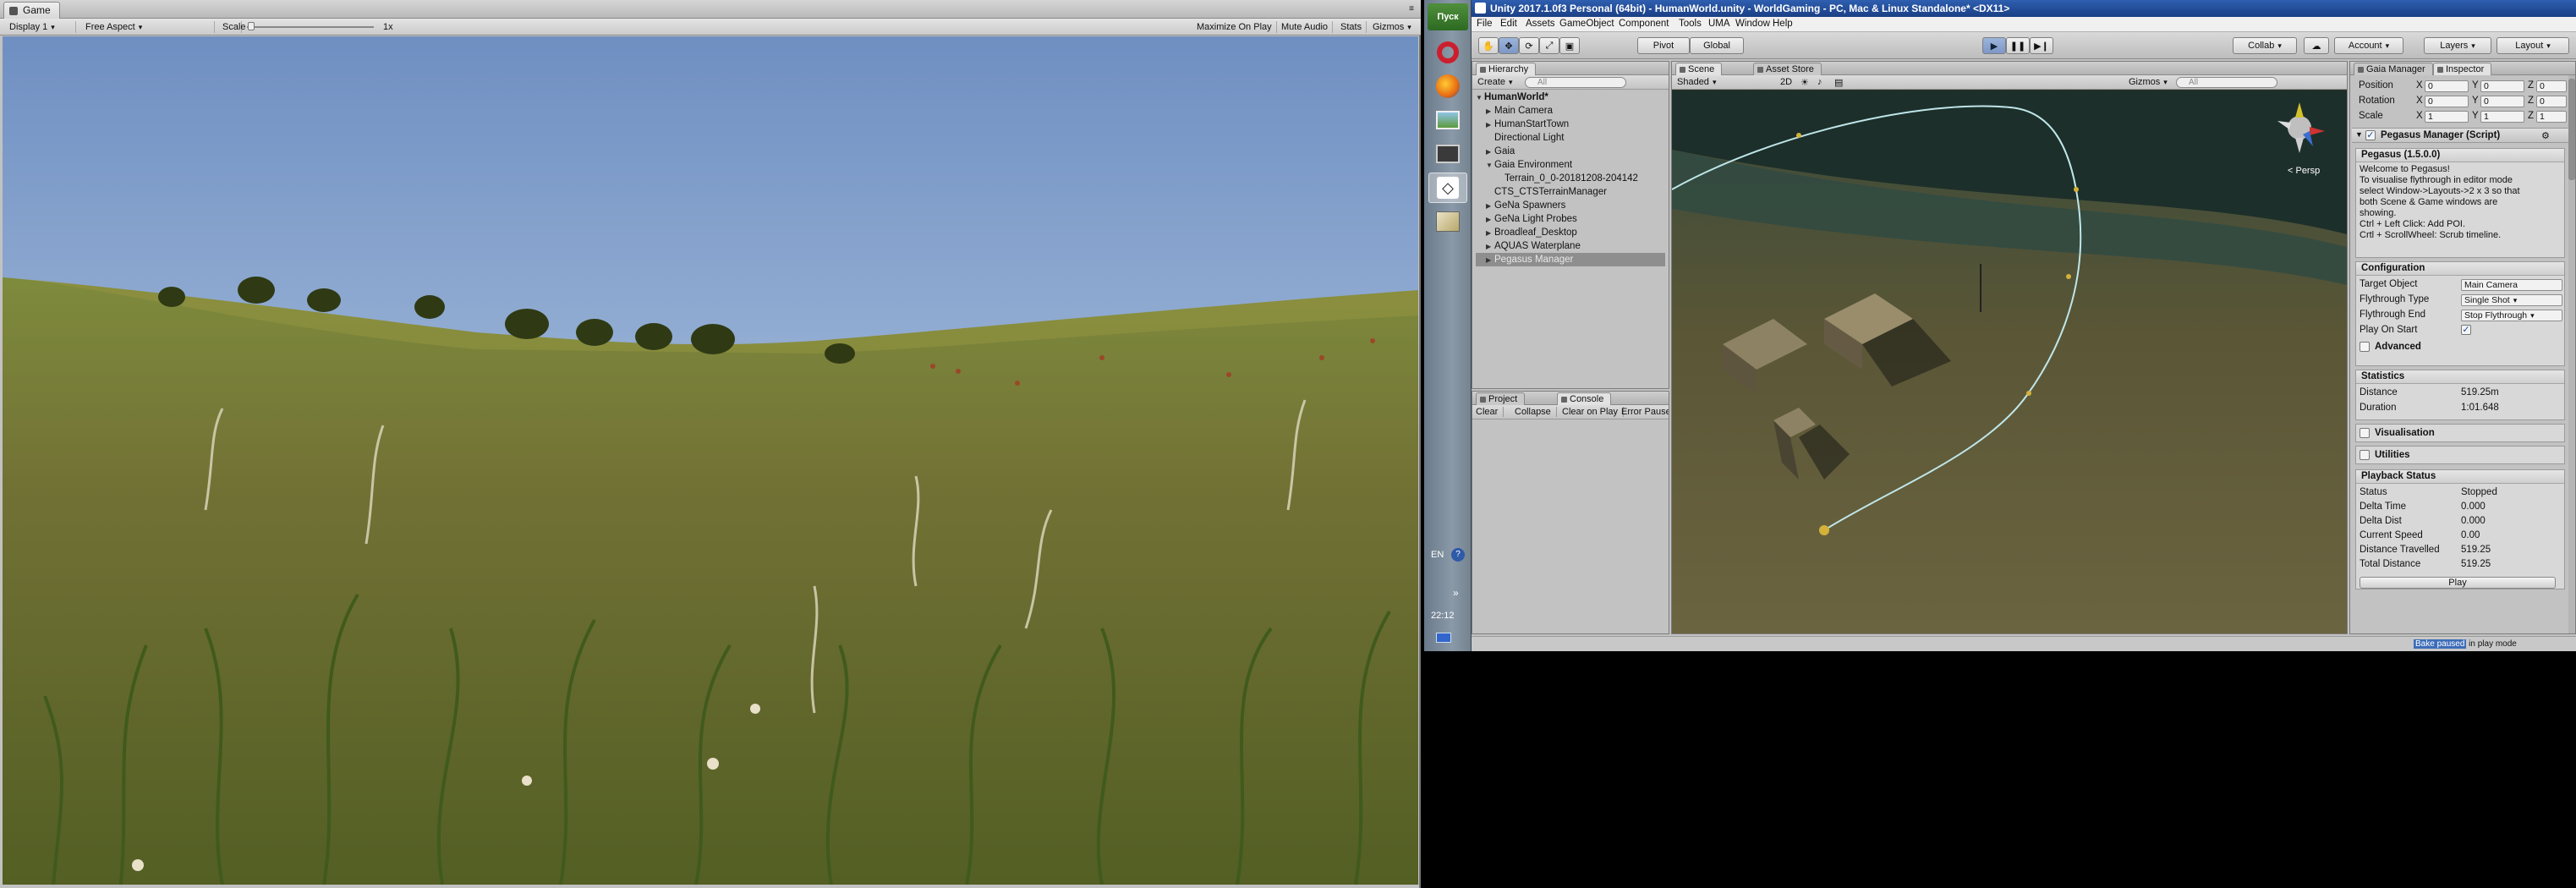 The height and width of the screenshot is (888, 2576). Describe the element at coordinates (2359, 134) in the screenshot. I see `collapse-arrow-icon: ▼` at that location.